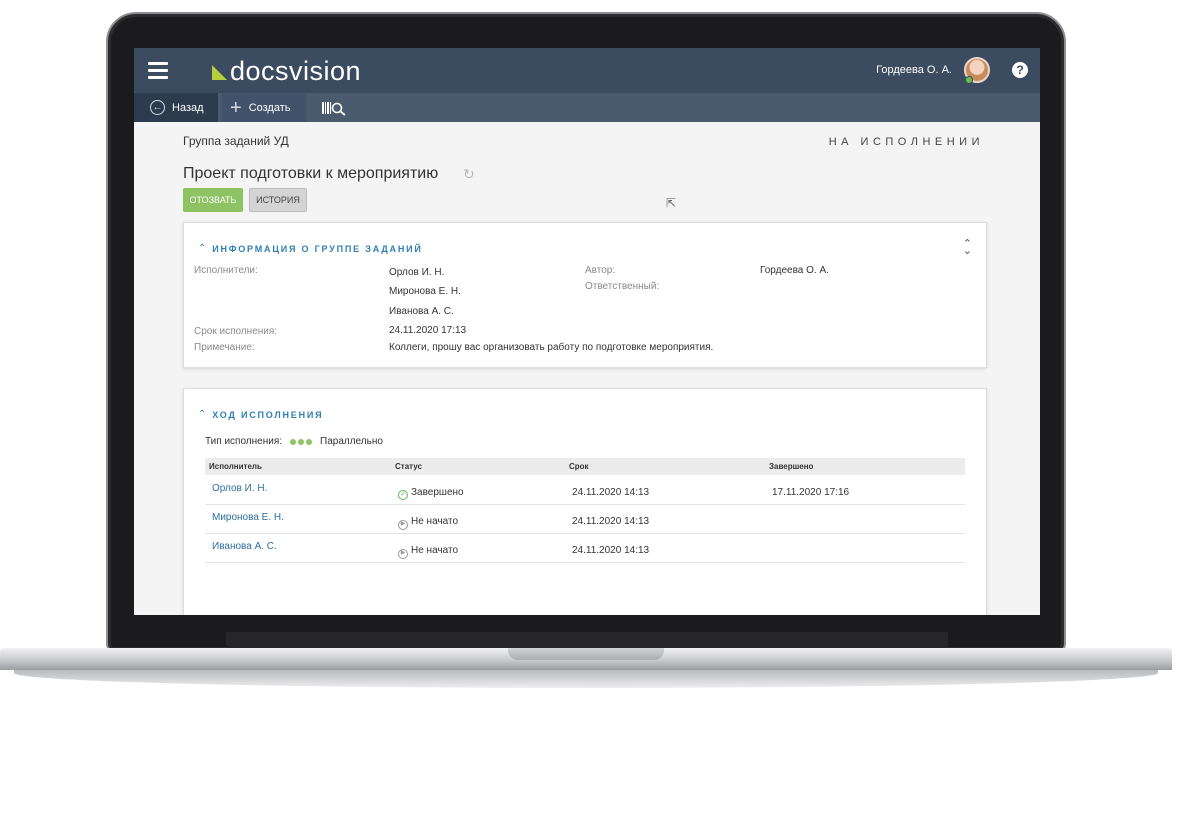 Image resolution: width=1200 pixels, height=821 pixels. Describe the element at coordinates (311, 173) in the screenshot. I see `page-title: Проект подготовки к мероприятию` at that location.